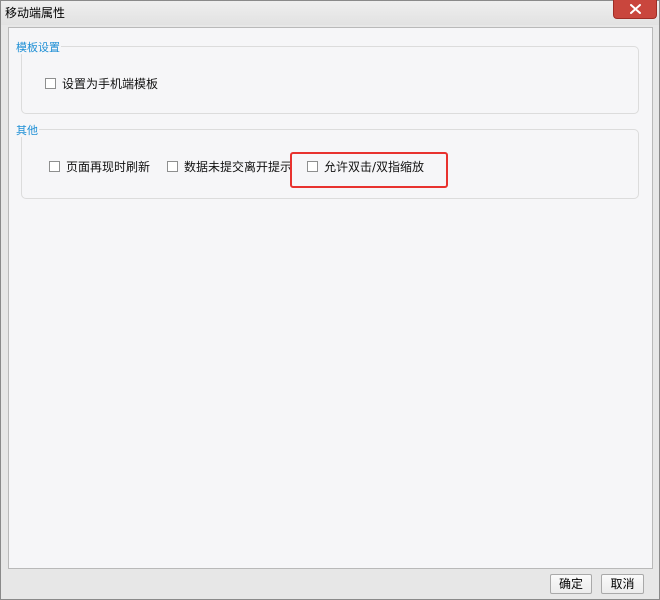 The height and width of the screenshot is (600, 660). What do you see at coordinates (238, 166) in the screenshot?
I see `checkbox-label: 数据未提交离开提示` at bounding box center [238, 166].